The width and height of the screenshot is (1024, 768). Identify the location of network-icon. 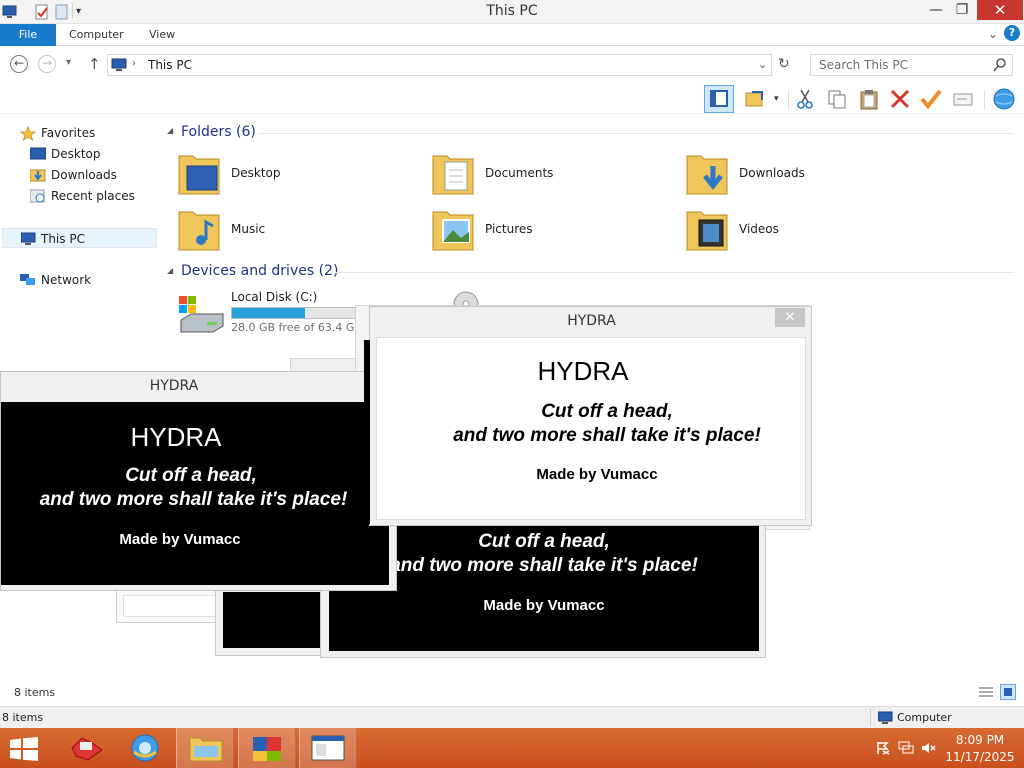
(28, 283).